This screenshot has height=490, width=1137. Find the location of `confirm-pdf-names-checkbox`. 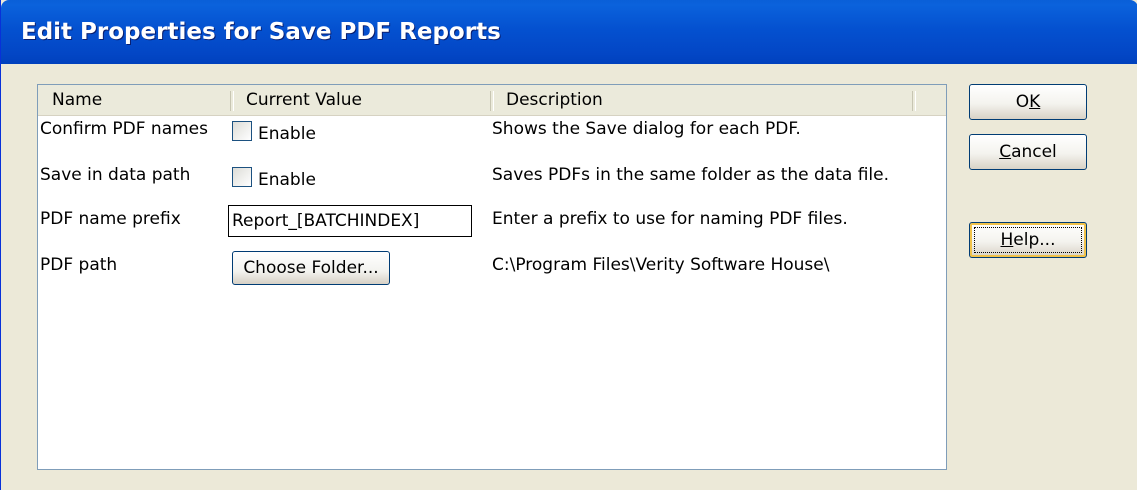

confirm-pdf-names-checkbox is located at coordinates (242, 131).